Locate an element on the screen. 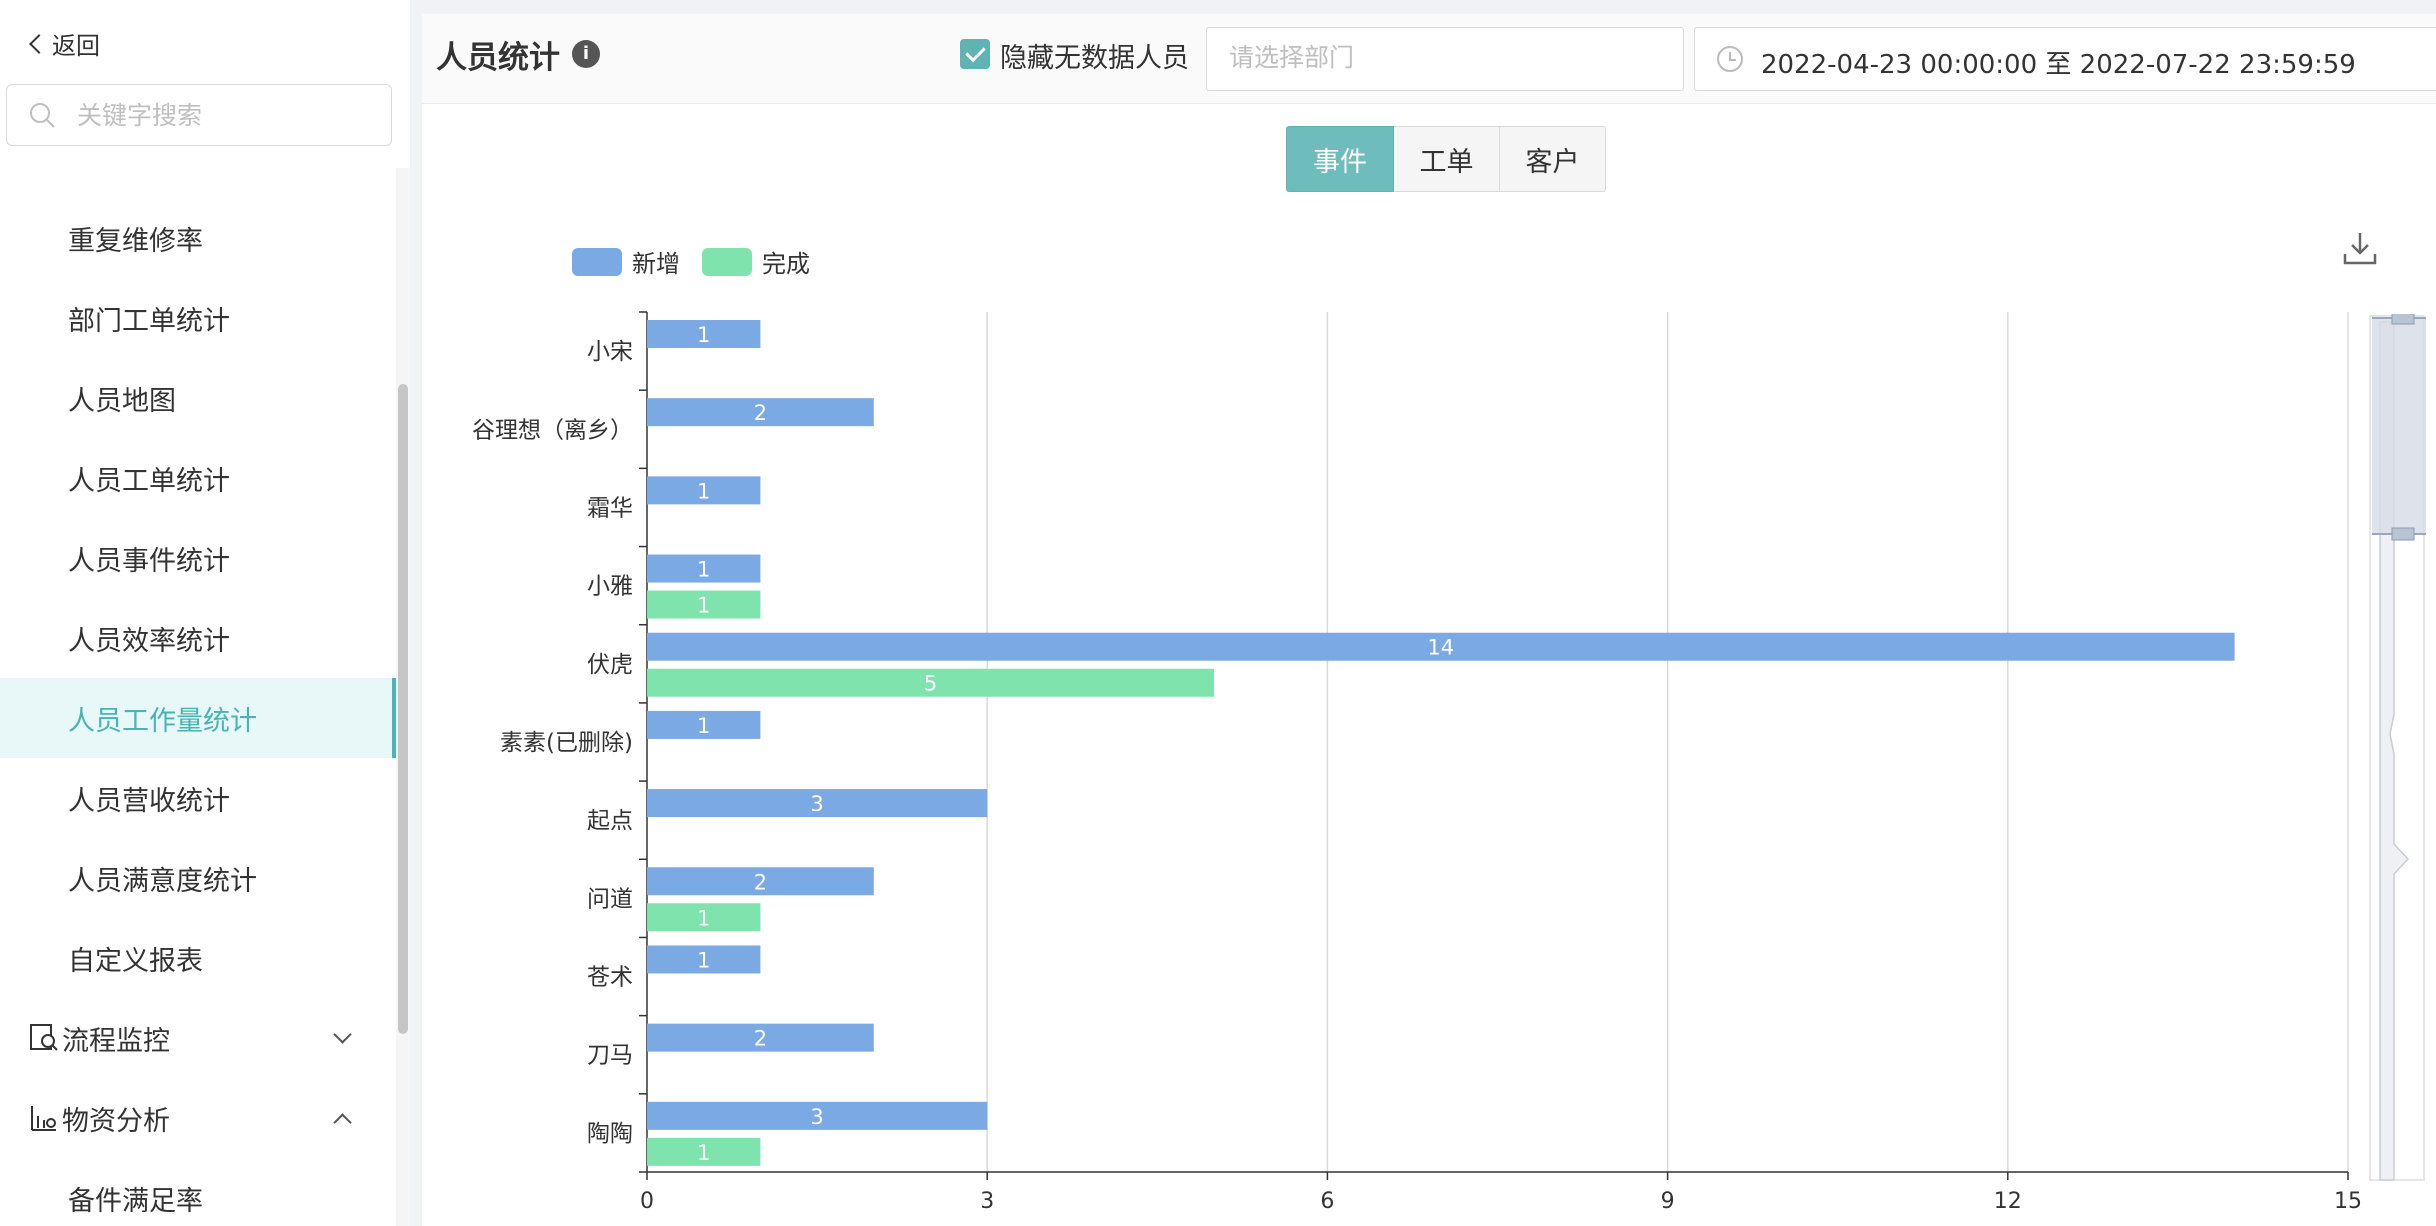 This screenshot has height=1226, width=2436. sidebar-item-label: 人员事件统计 is located at coordinates (149, 561).